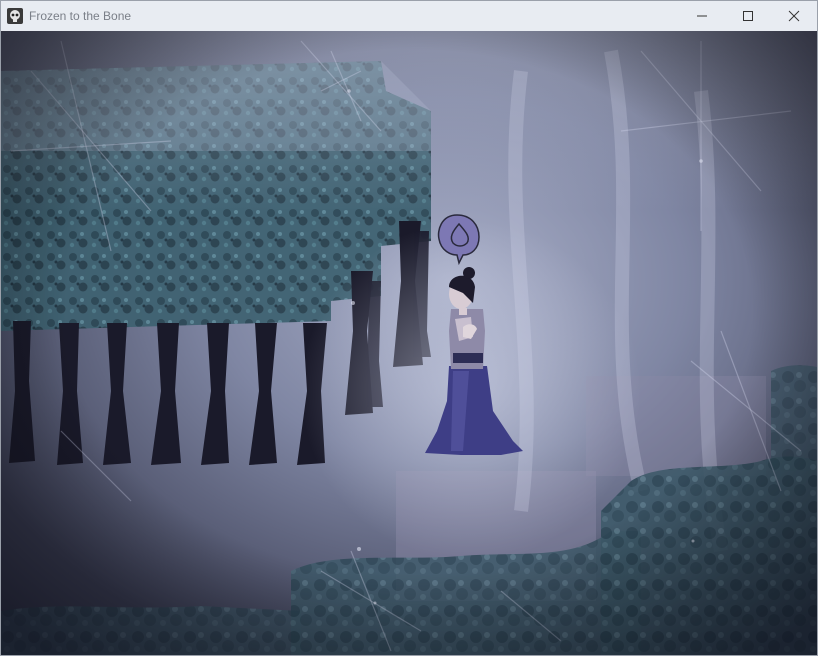 This screenshot has width=818, height=656. I want to click on maximize-icon, so click(748, 16).